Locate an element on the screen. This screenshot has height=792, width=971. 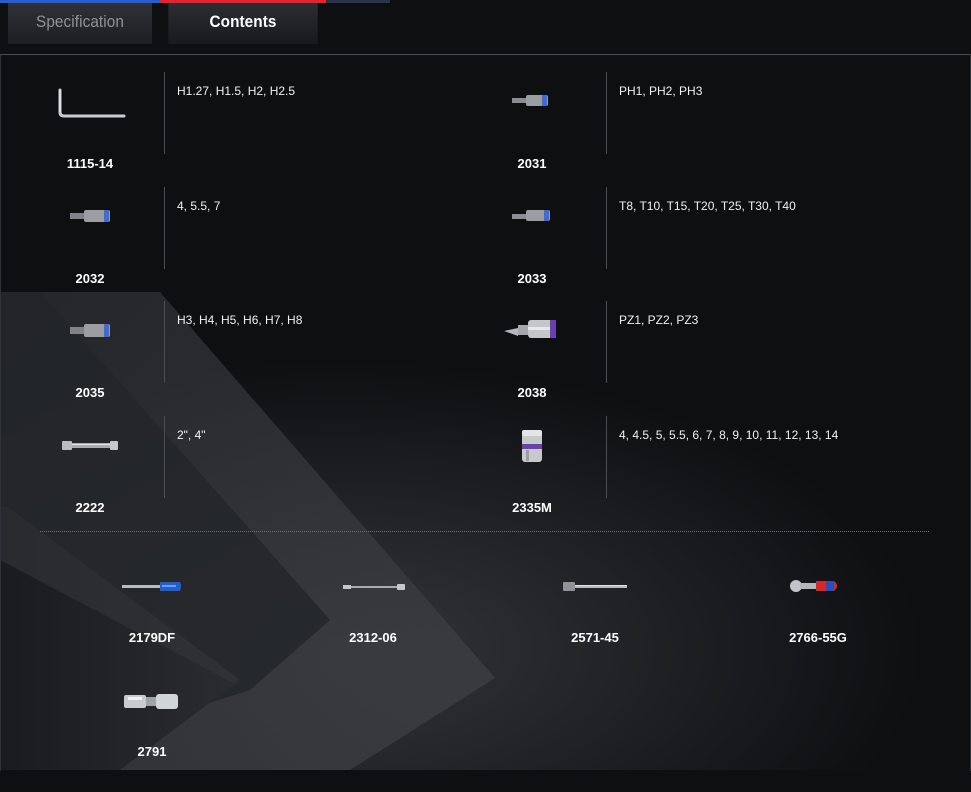
tool-code: 2791 is located at coordinates (152, 751).